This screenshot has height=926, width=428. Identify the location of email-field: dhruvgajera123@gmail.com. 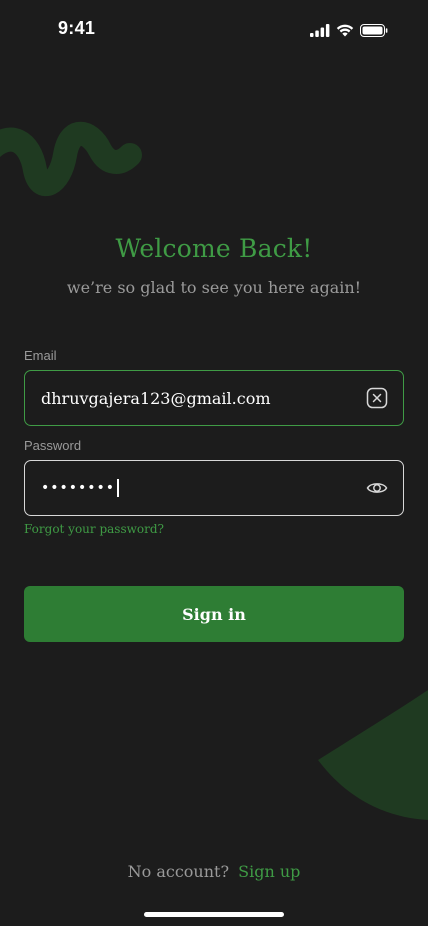
(214, 398).